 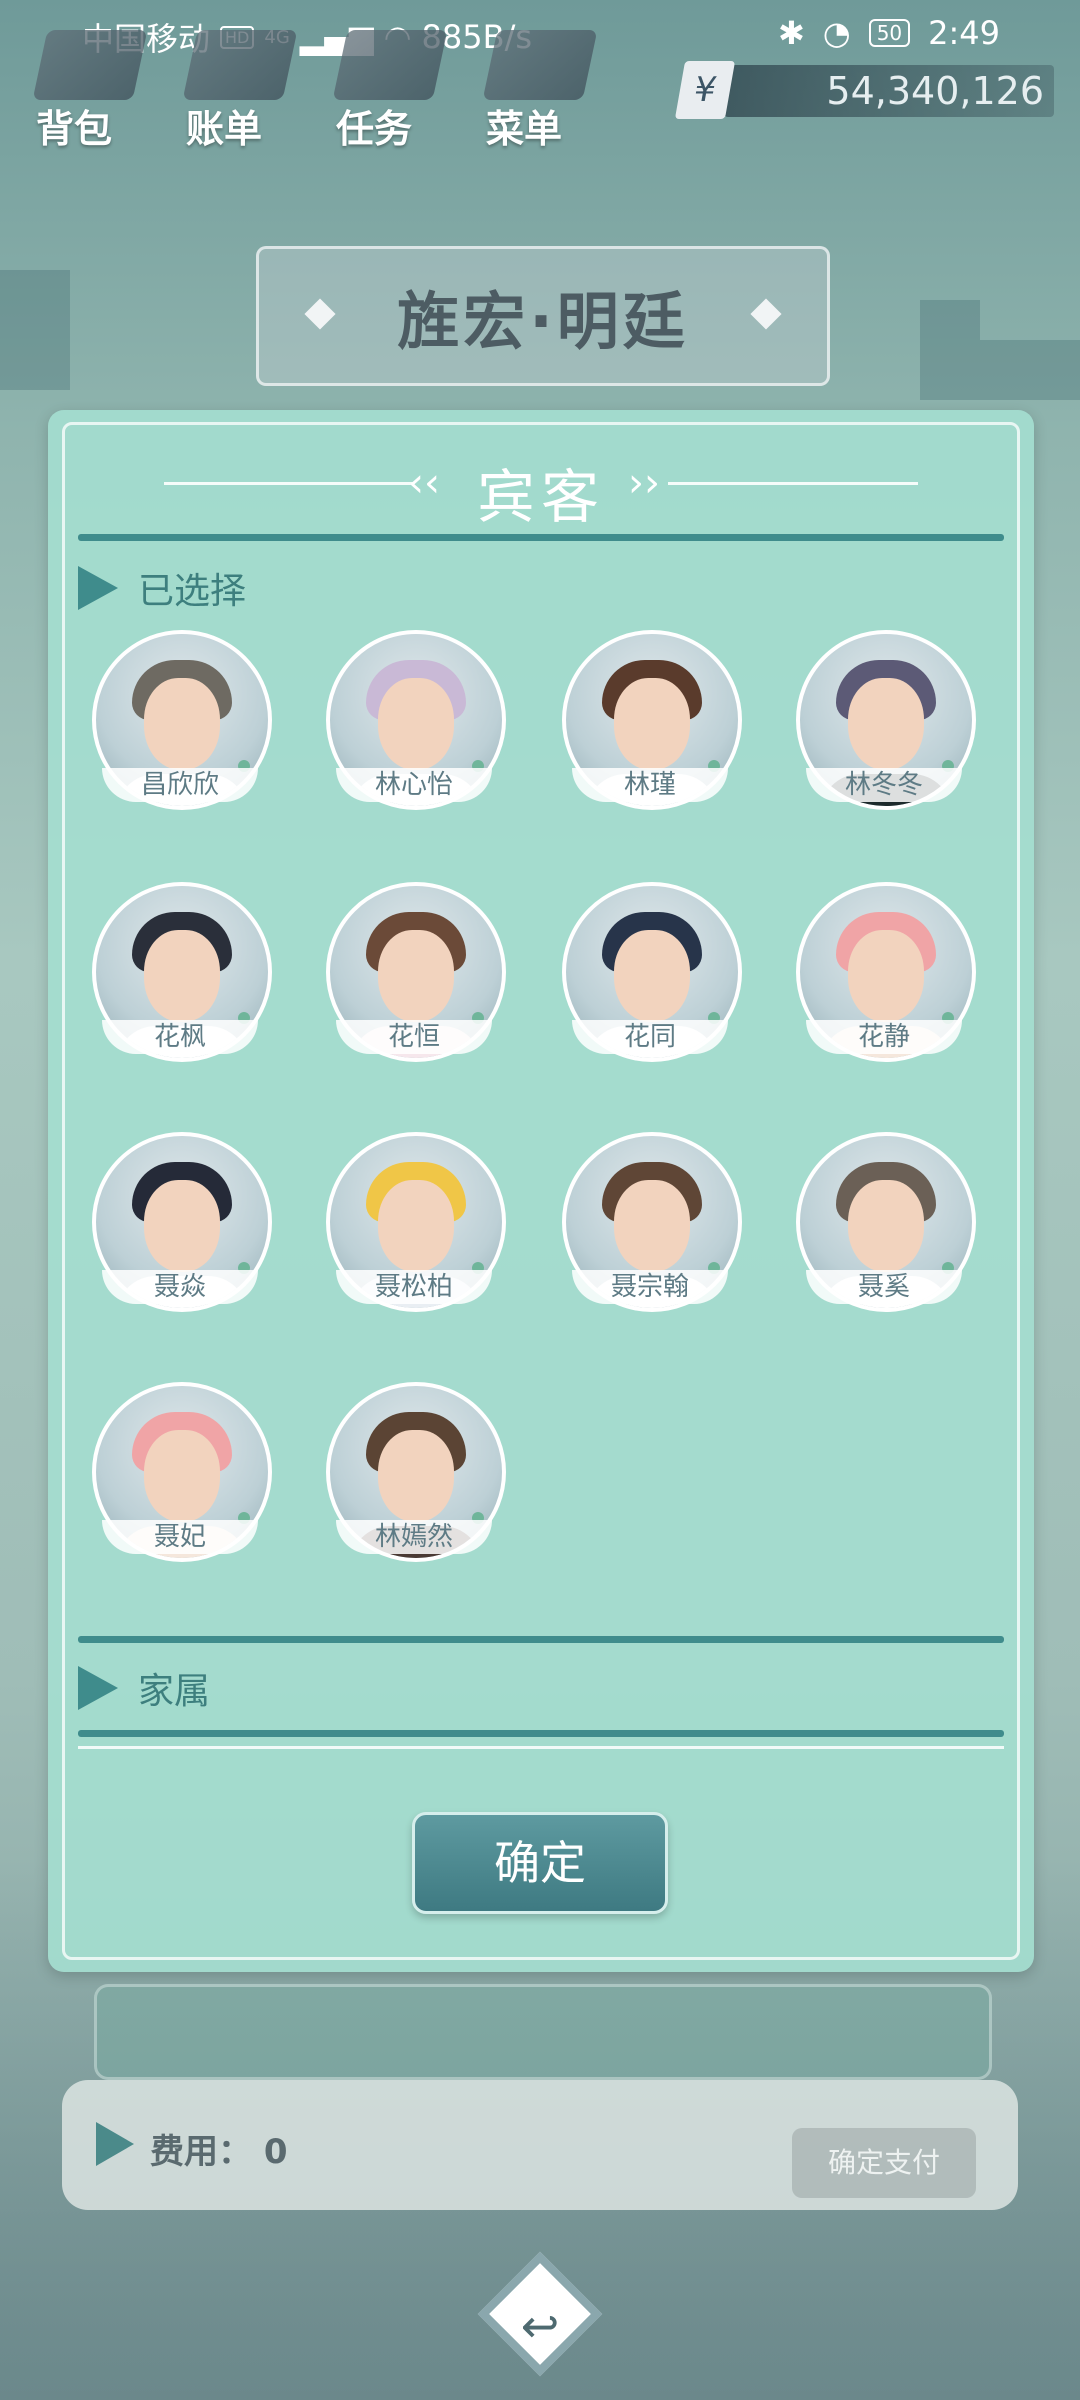 I want to click on back-arrow-icon: ↩, so click(x=540, y=2326).